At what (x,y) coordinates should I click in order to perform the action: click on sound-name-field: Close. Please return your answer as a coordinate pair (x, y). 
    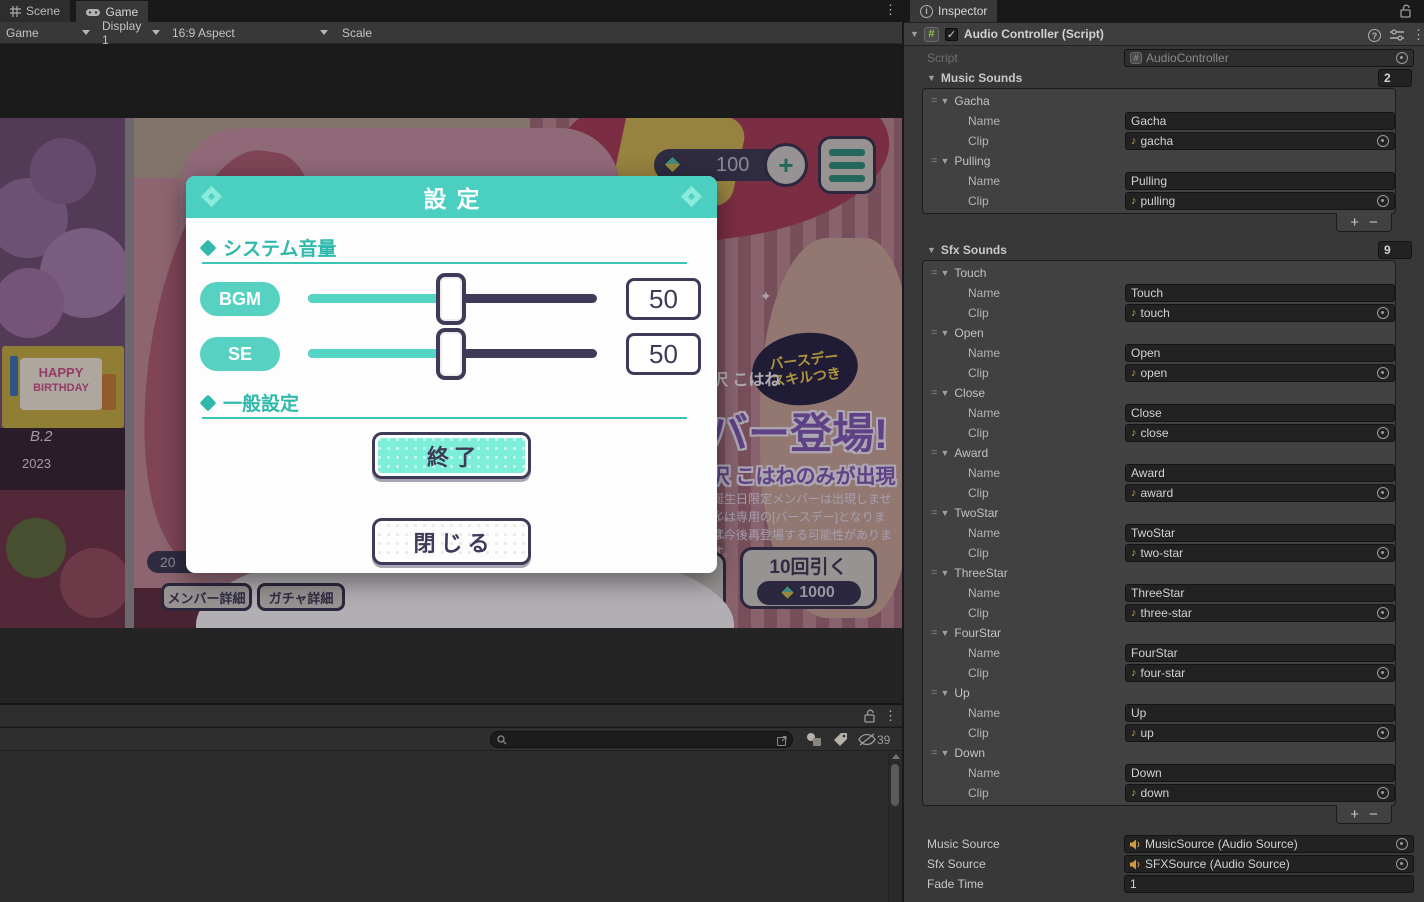
    Looking at the image, I should click on (1260, 413).